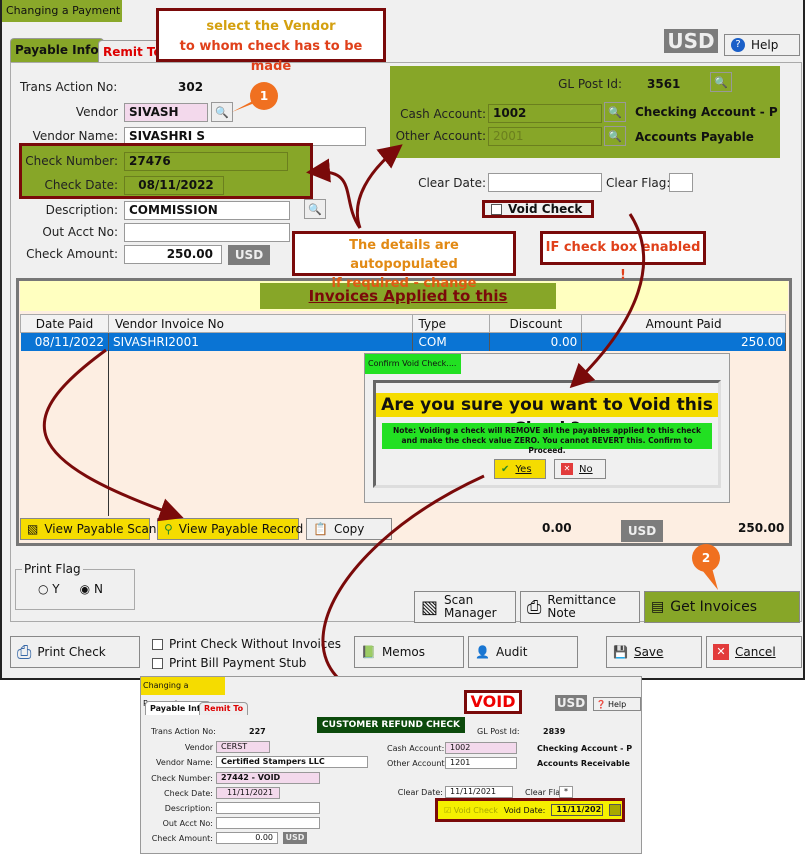 The height and width of the screenshot is (854, 805). What do you see at coordinates (493, 702) in the screenshot?
I see `void-status-label: VOID` at bounding box center [493, 702].